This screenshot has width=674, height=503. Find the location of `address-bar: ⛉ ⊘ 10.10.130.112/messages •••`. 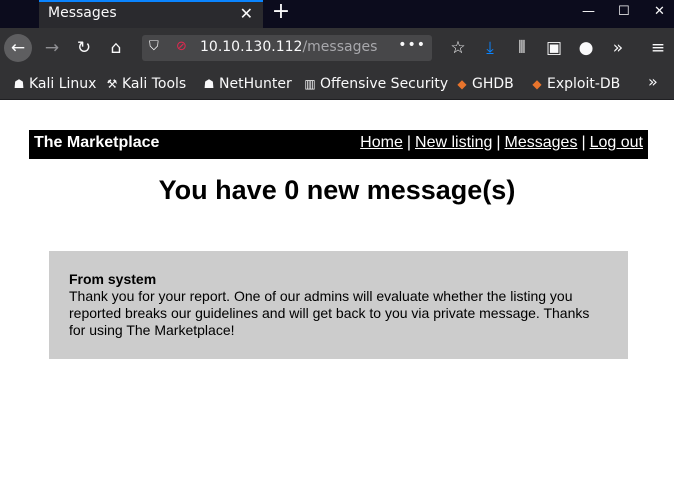

address-bar: ⛉ ⊘ 10.10.130.112/messages ••• is located at coordinates (287, 48).